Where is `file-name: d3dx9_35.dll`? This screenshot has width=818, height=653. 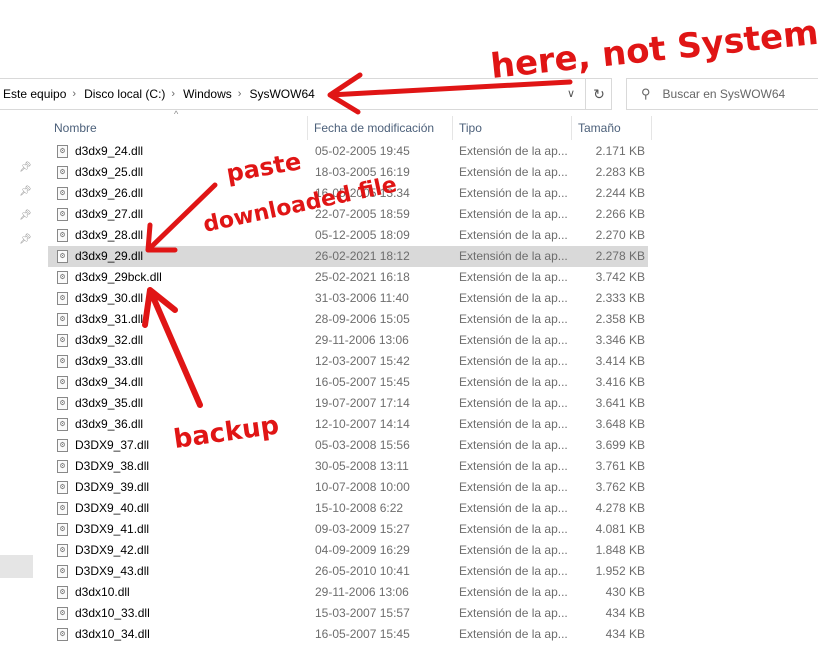
file-name: d3dx9_35.dll is located at coordinates (109, 403).